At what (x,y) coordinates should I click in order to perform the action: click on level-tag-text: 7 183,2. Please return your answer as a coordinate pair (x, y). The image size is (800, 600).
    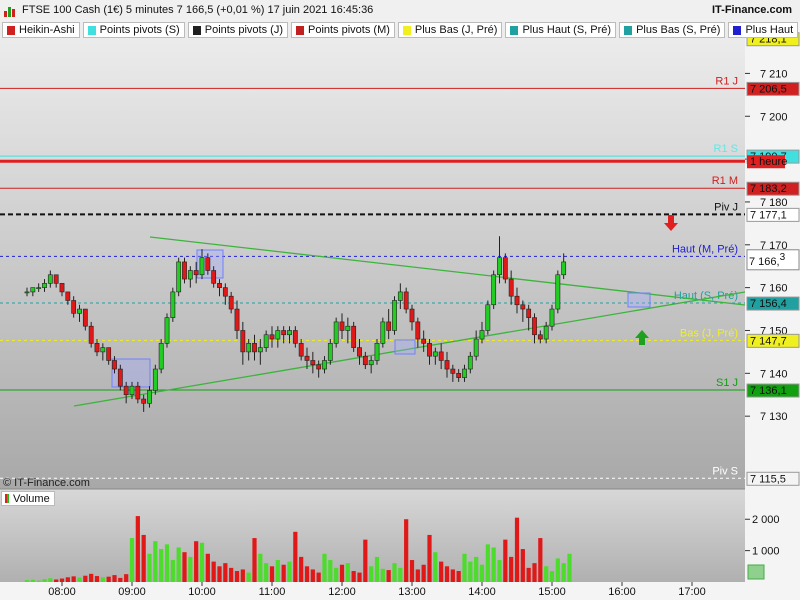
    Looking at the image, I should click on (768, 189).